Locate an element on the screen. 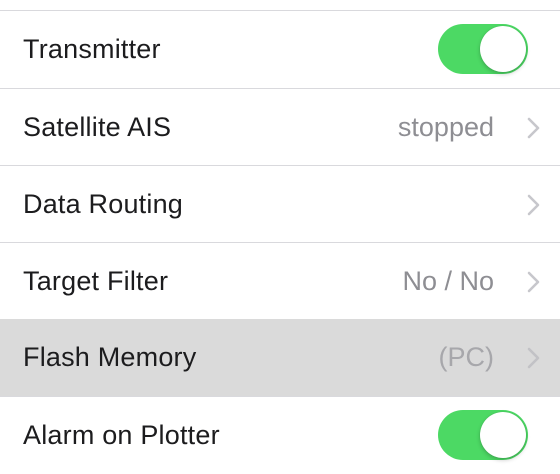  satellite-ais-label: Satellite AIS is located at coordinates (97, 127).